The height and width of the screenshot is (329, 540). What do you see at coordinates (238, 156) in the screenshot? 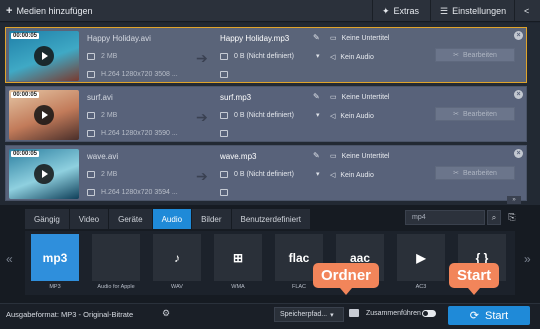
I see `output-filename: wave.mp3` at bounding box center [238, 156].